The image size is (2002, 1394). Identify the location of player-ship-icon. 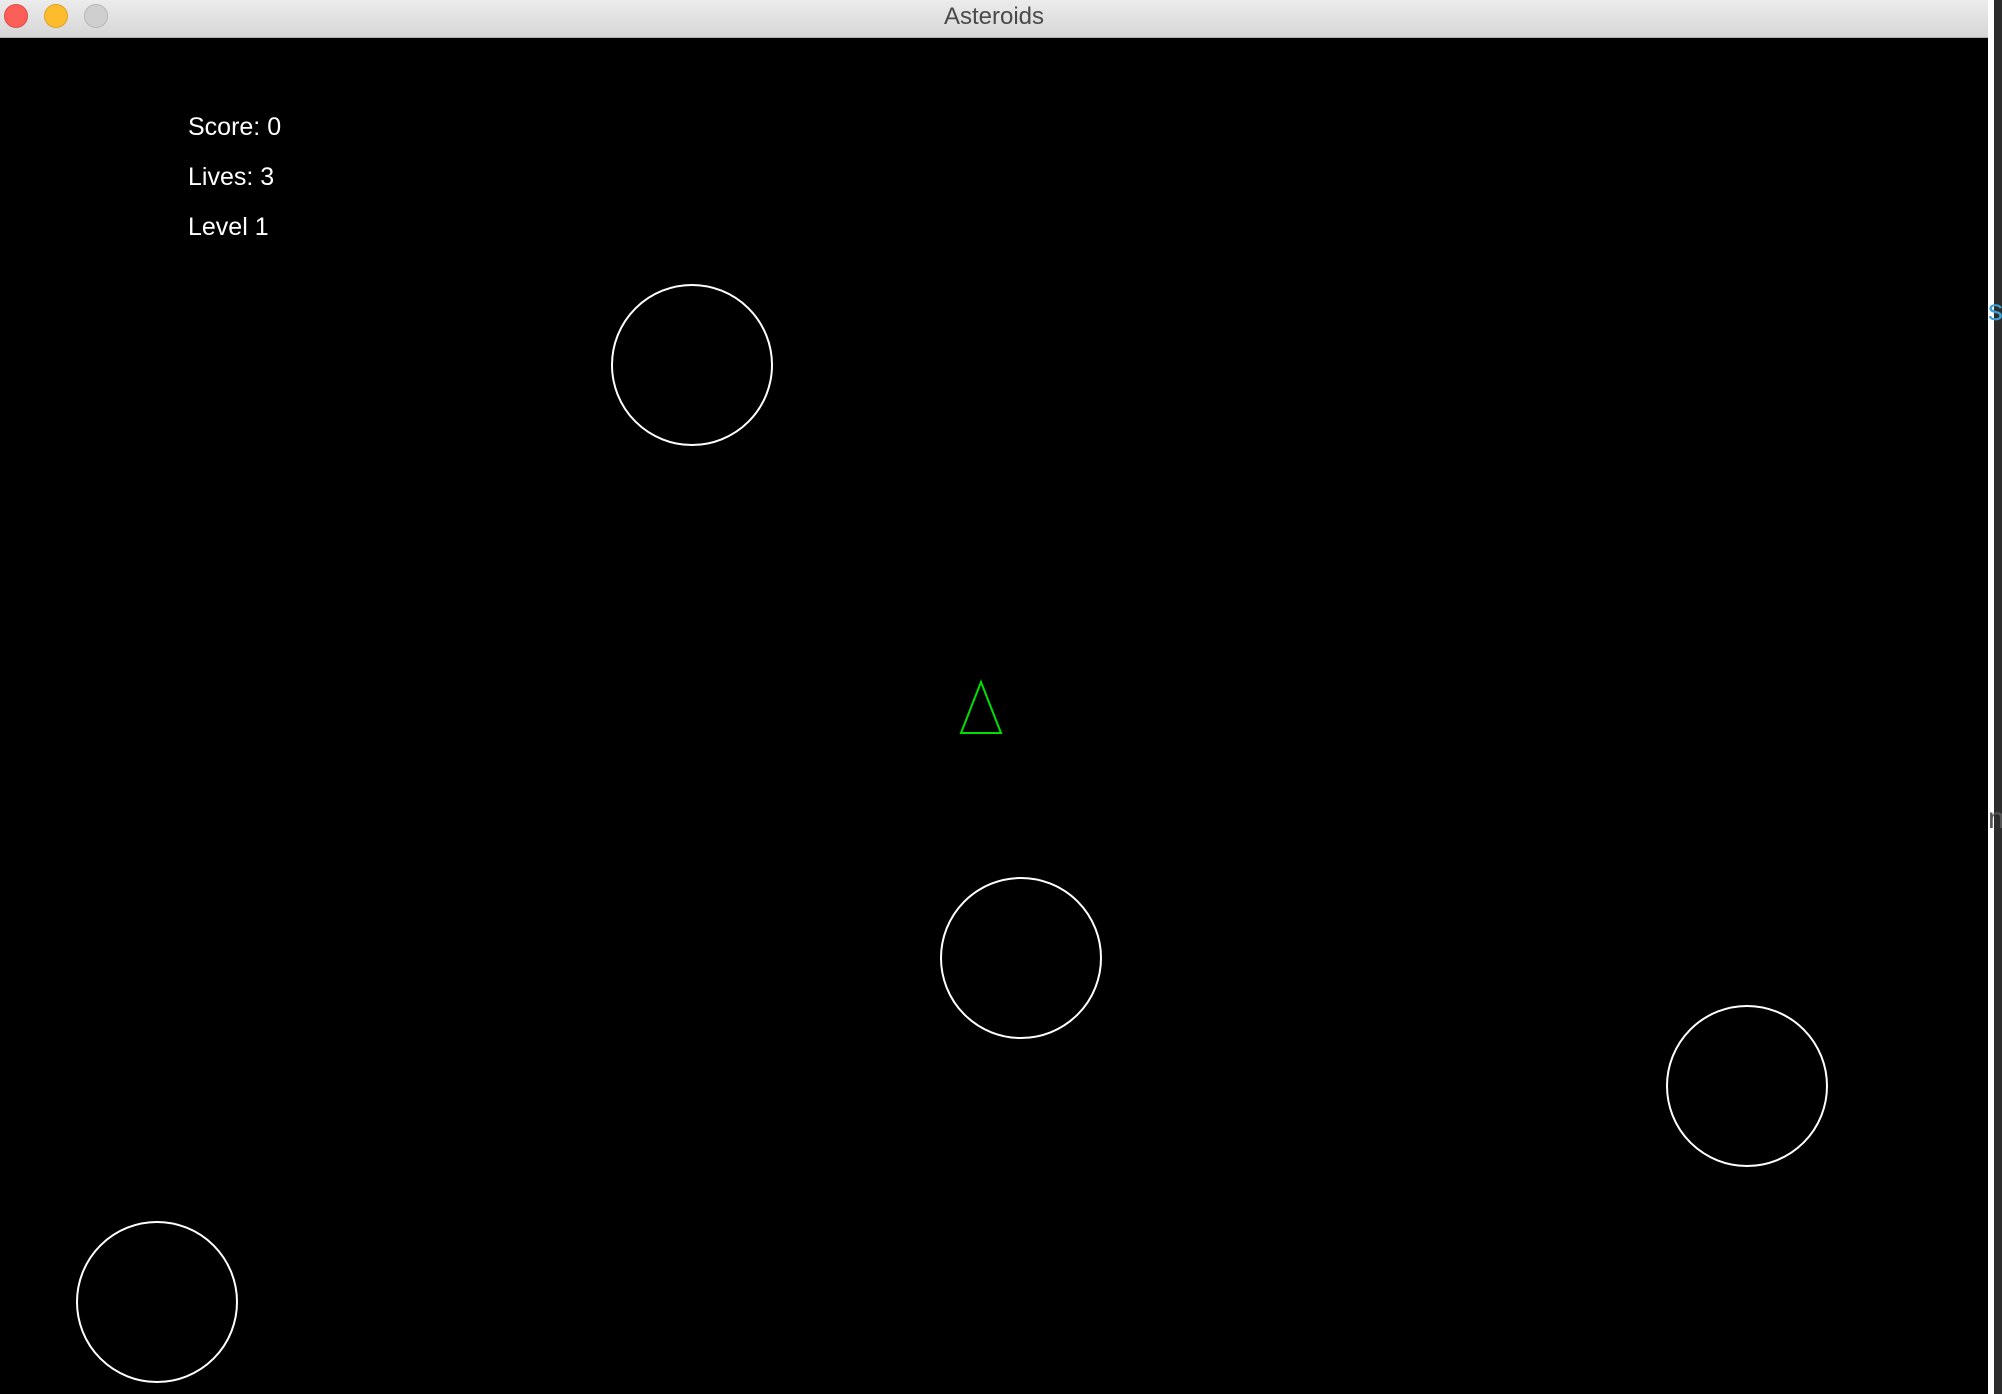
(981, 706).